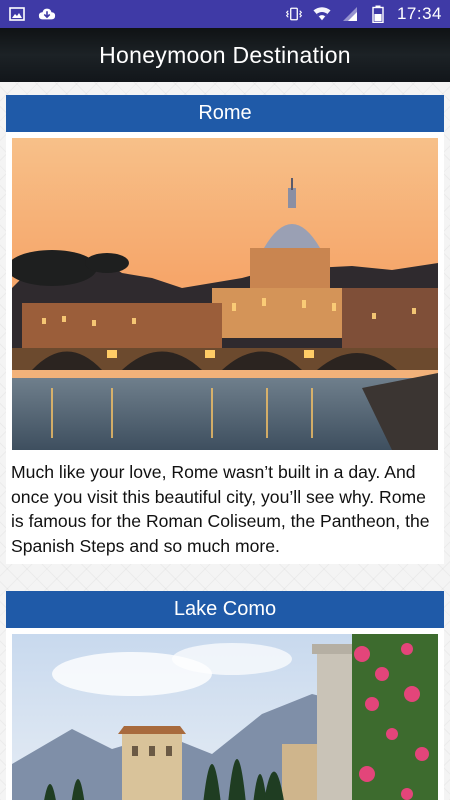  I want to click on image-icon, so click(17, 14).